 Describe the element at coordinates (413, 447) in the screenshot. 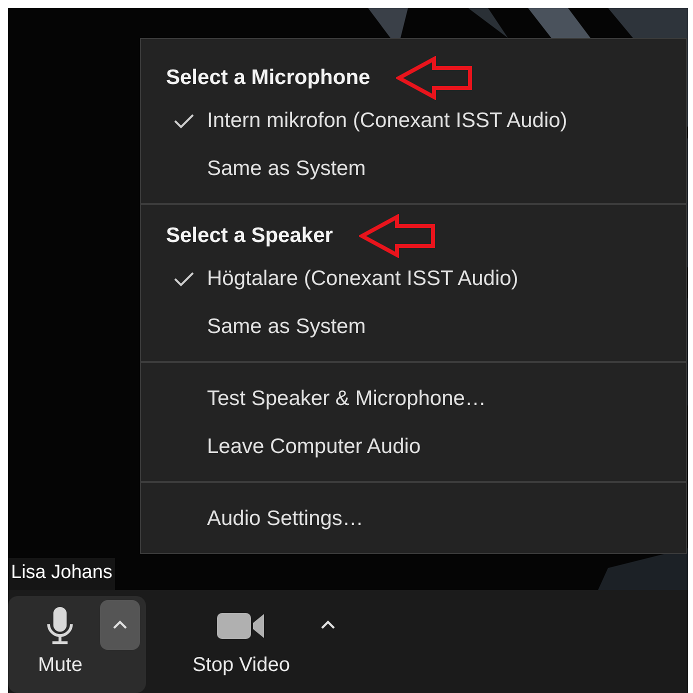

I see `menu-item: Leave Computer Audio` at that location.